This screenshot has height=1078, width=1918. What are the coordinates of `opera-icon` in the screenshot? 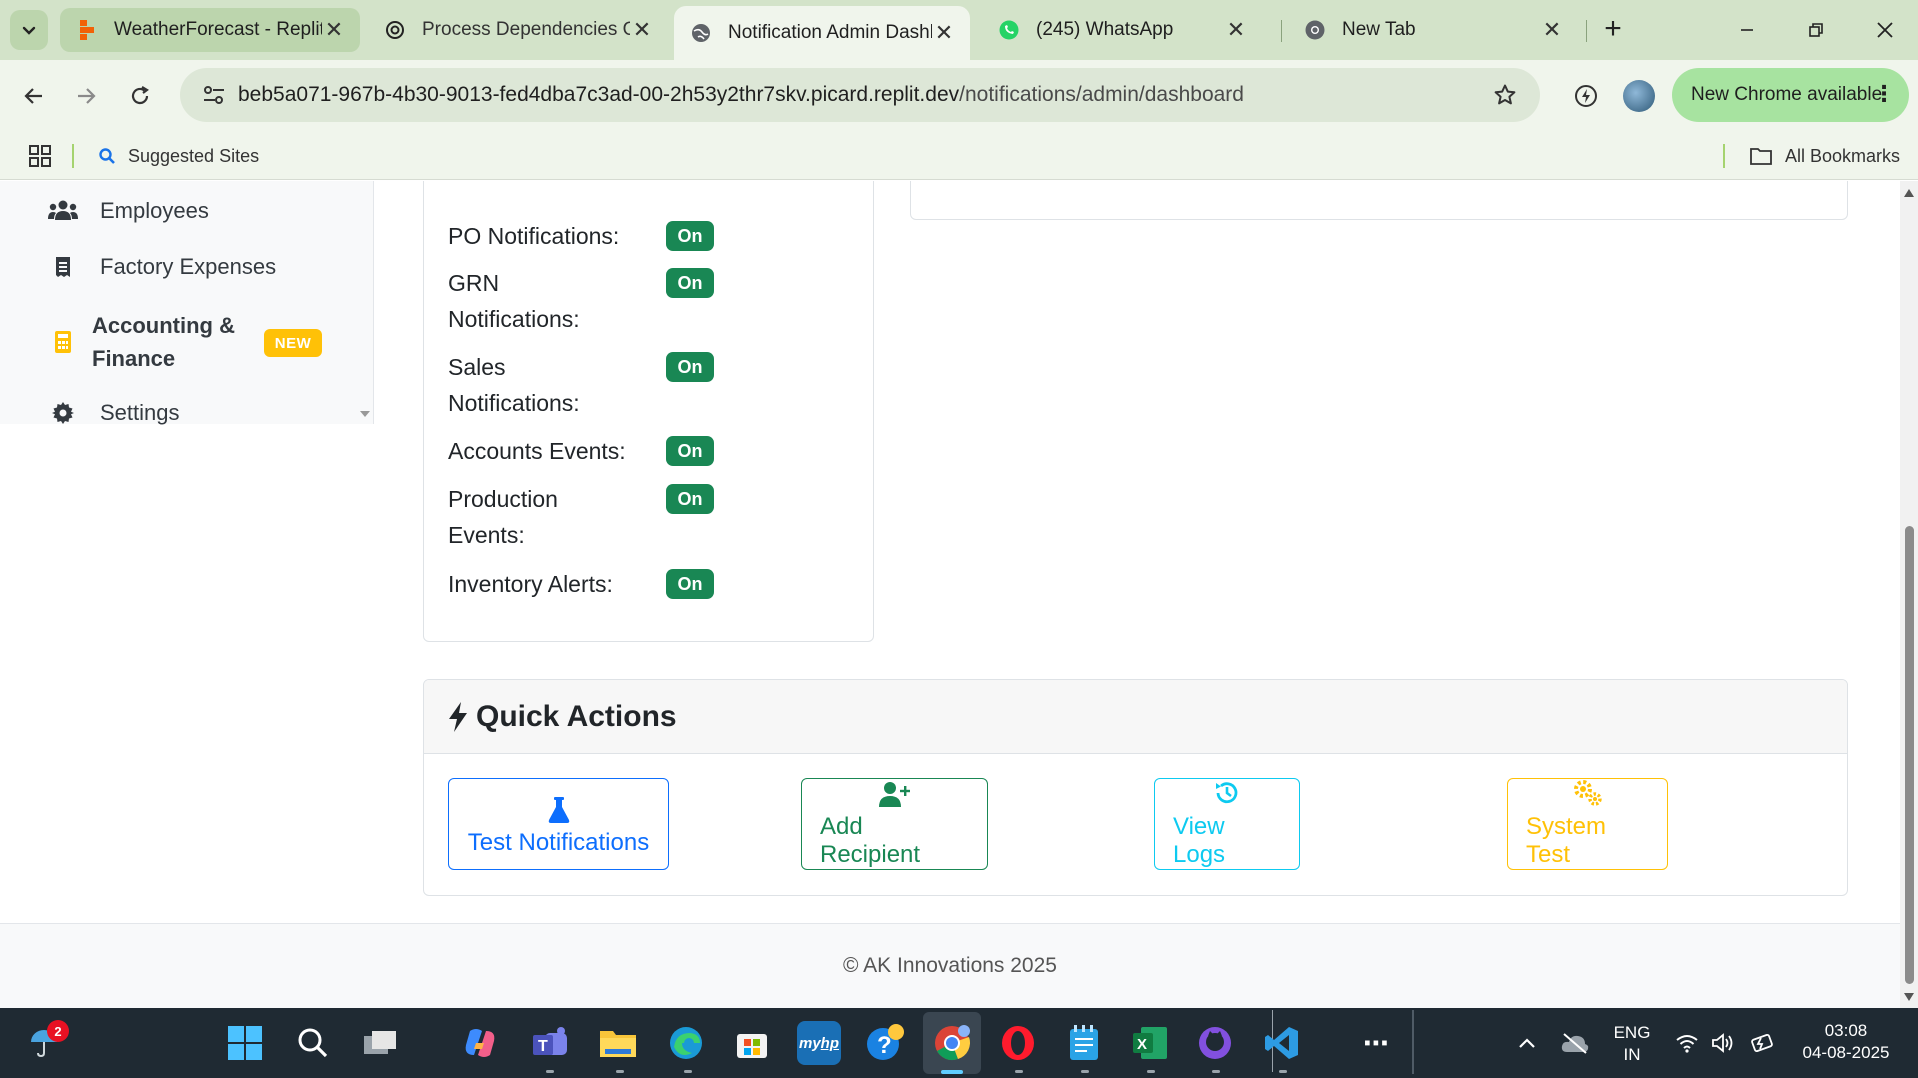 It's located at (1018, 1043).